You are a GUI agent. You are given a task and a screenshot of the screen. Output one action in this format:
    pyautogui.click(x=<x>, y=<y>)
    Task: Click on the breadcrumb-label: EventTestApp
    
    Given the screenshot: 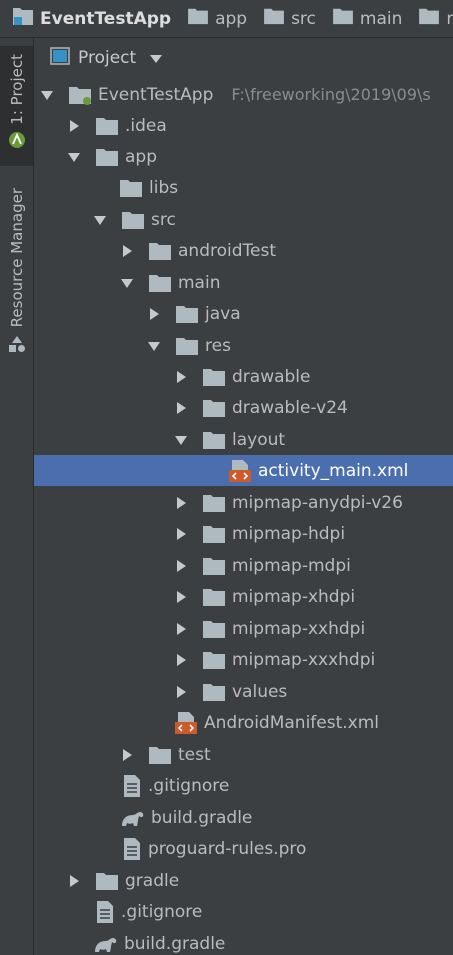 What is the action you would take?
    pyautogui.click(x=106, y=18)
    